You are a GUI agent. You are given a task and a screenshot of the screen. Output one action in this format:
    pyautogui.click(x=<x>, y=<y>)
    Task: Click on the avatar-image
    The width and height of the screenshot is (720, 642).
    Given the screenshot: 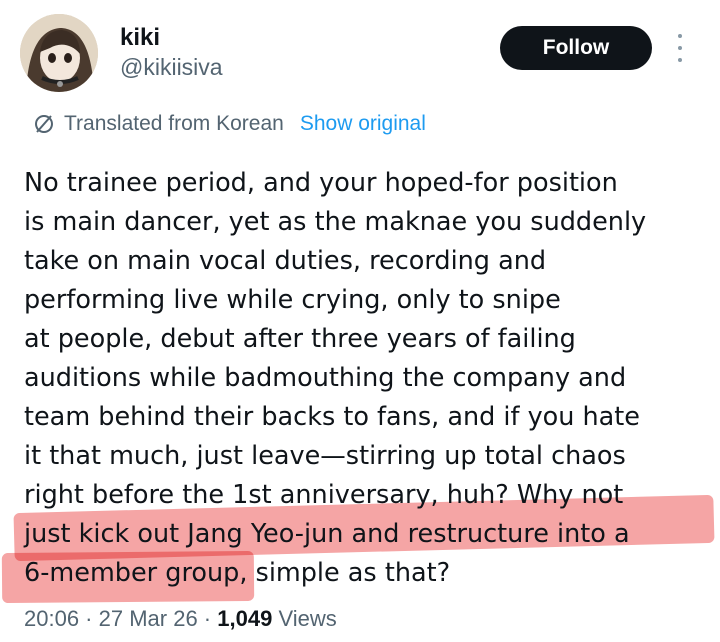 What is the action you would take?
    pyautogui.click(x=59, y=53)
    